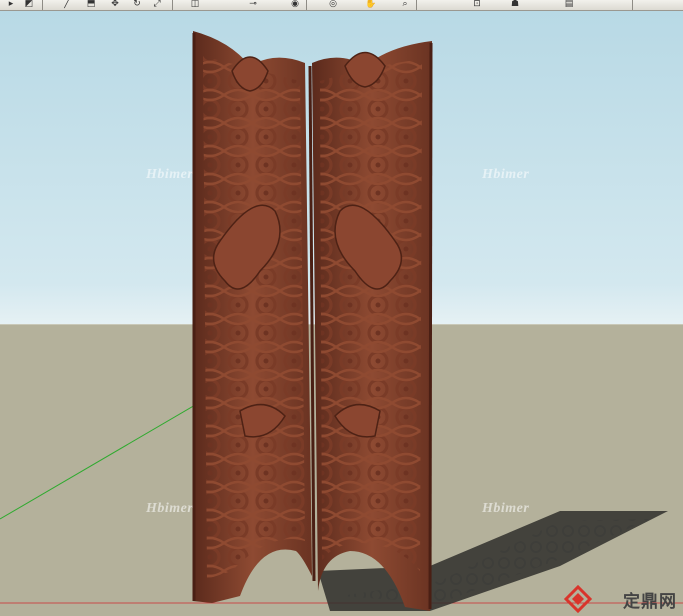 This screenshot has width=683, height=616. Describe the element at coordinates (341, 5) in the screenshot. I see `toolbar: ▸ ◩ ╱ ⬒ ✥ ↻ ⤢ ◫ ⊸ ◉ ◎ ✋ ⌕ ⊡ ☗ ▤` at that location.